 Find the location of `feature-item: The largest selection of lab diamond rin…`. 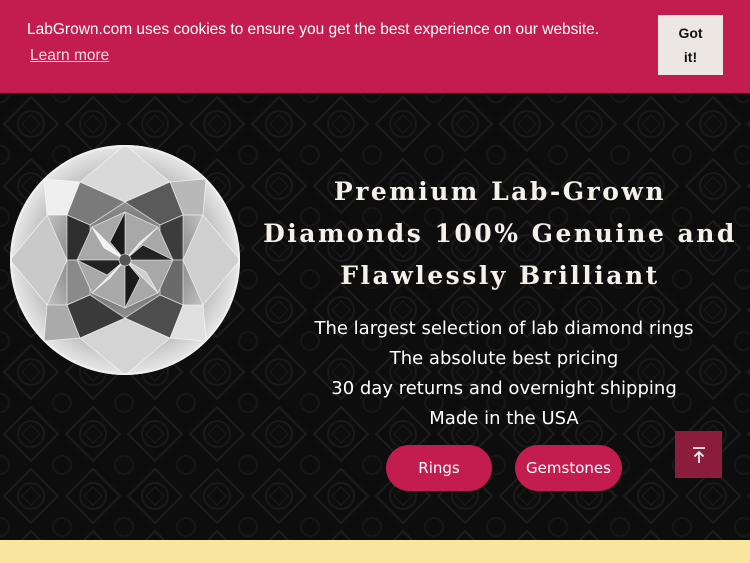

feature-item: The largest selection of lab diamond rin… is located at coordinates (504, 328).